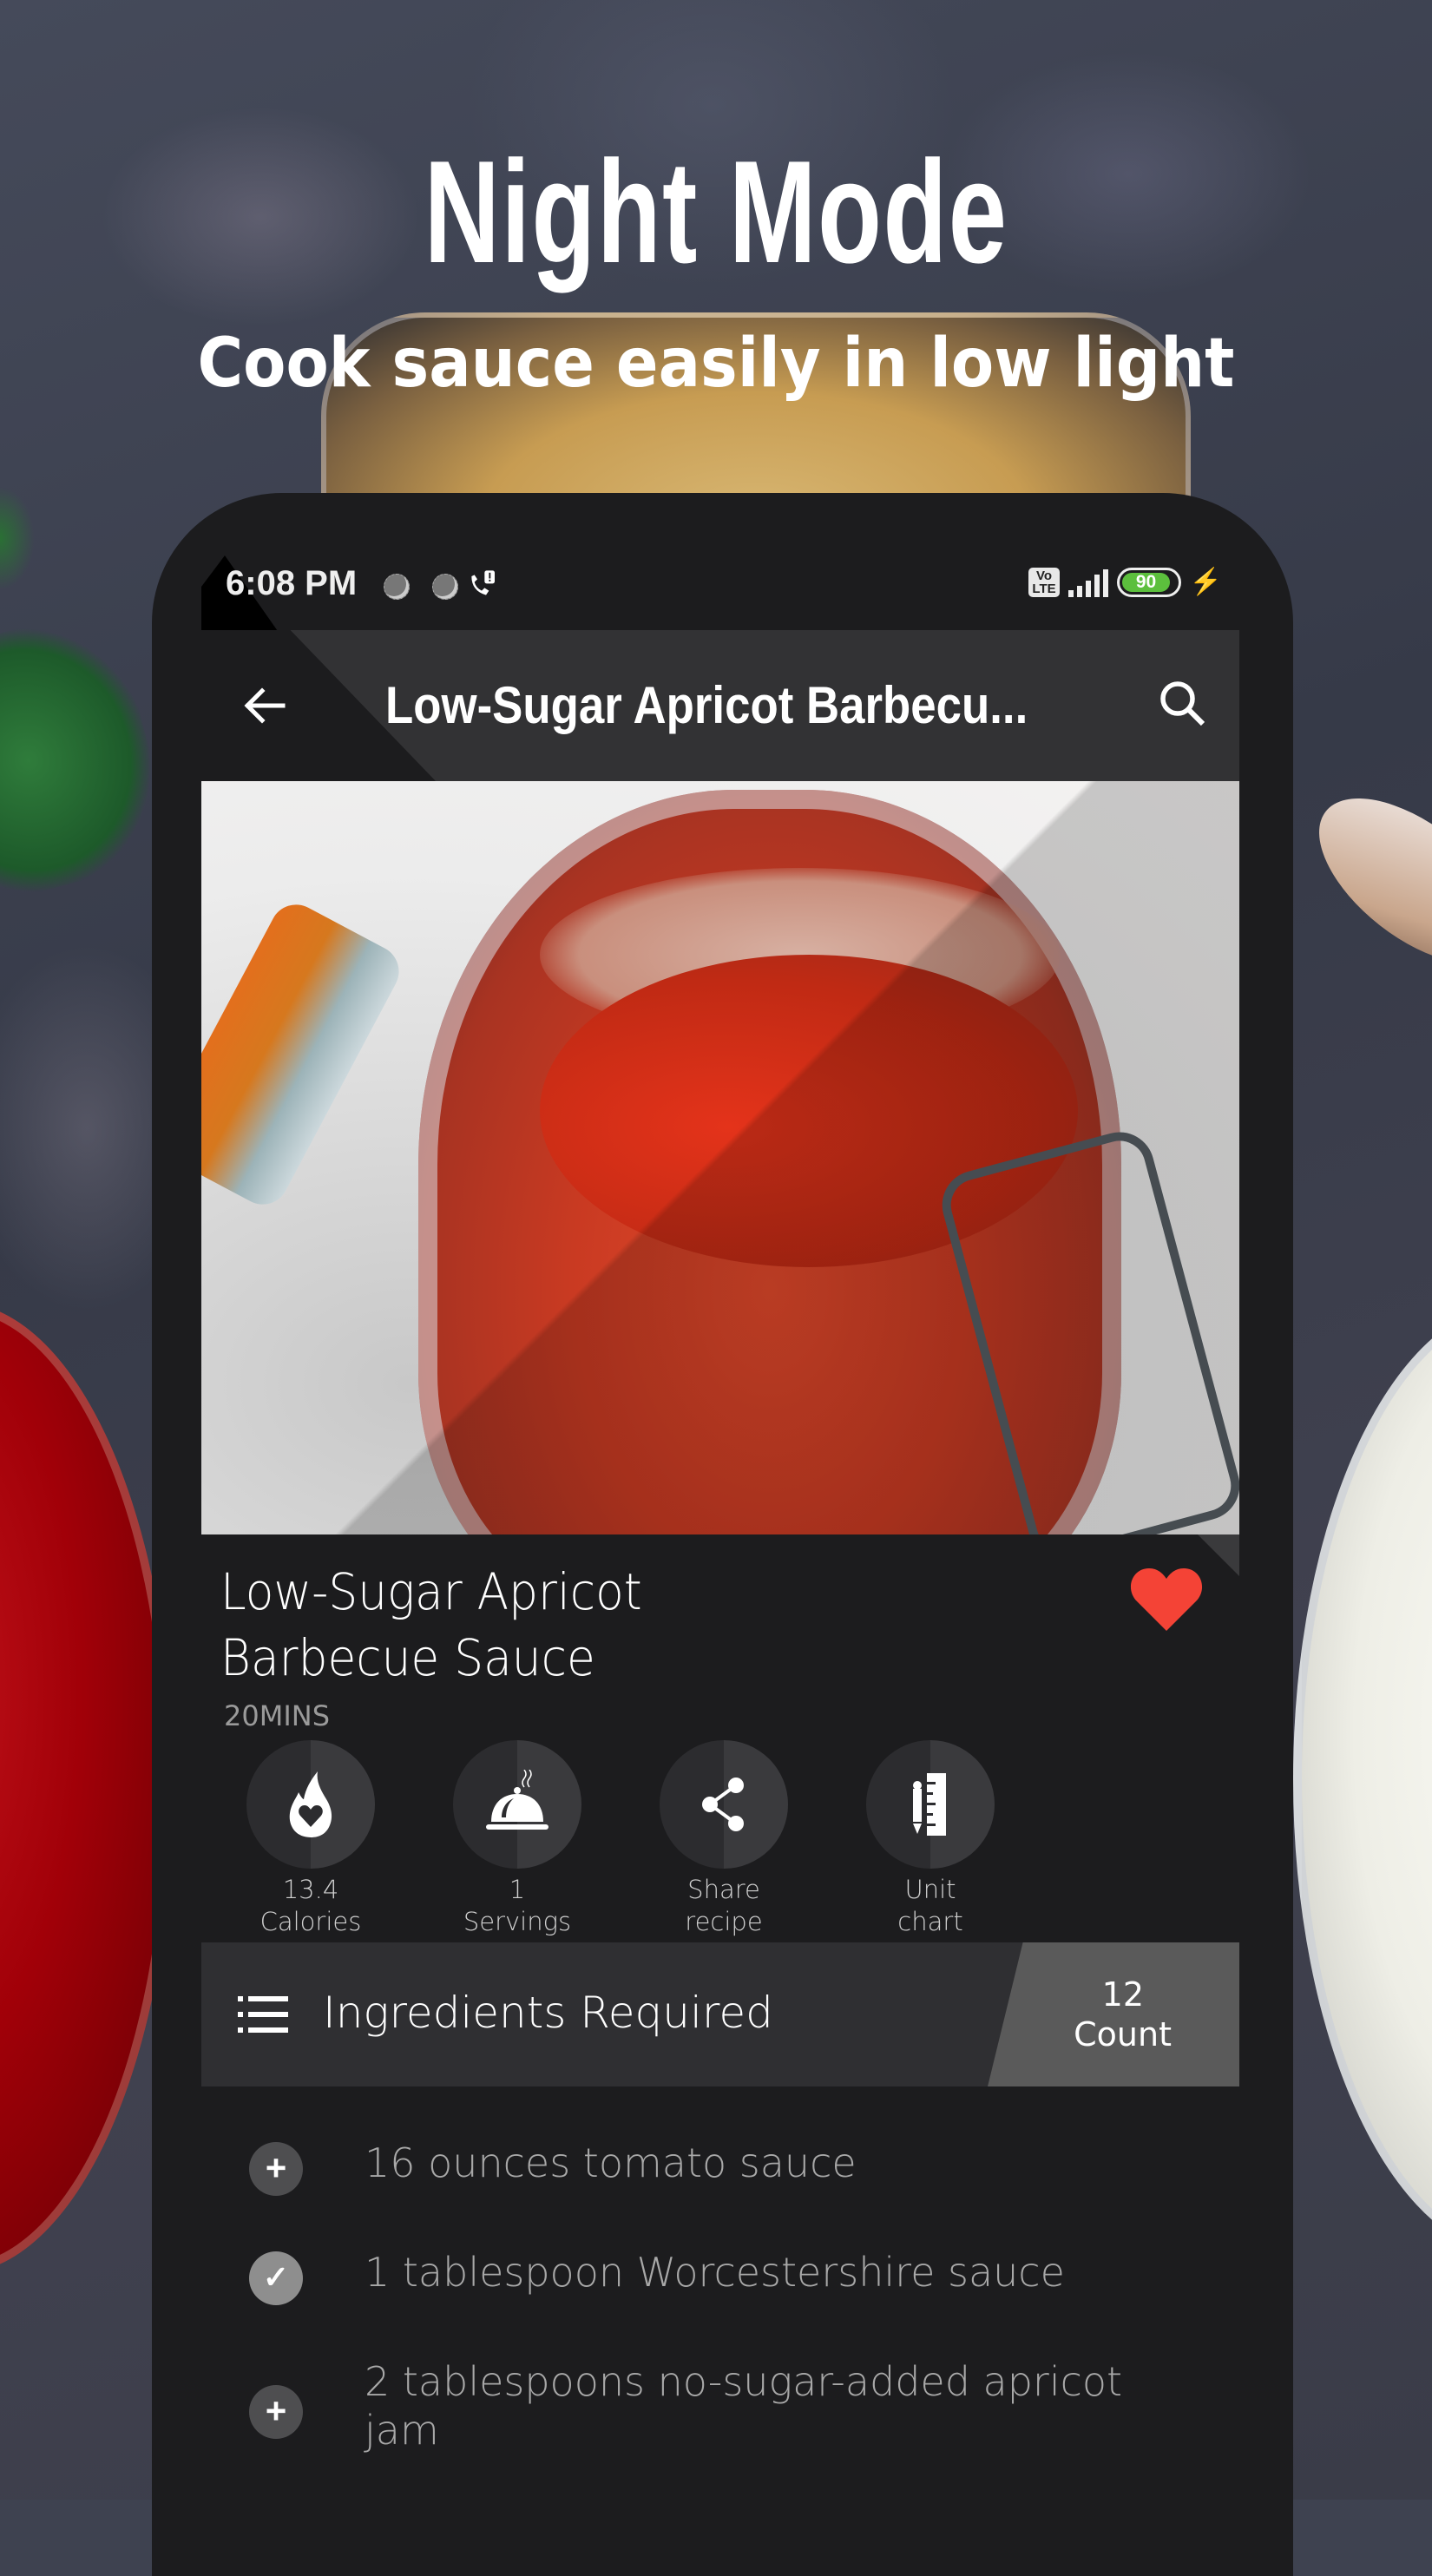  I want to click on share-circle, so click(724, 1804).